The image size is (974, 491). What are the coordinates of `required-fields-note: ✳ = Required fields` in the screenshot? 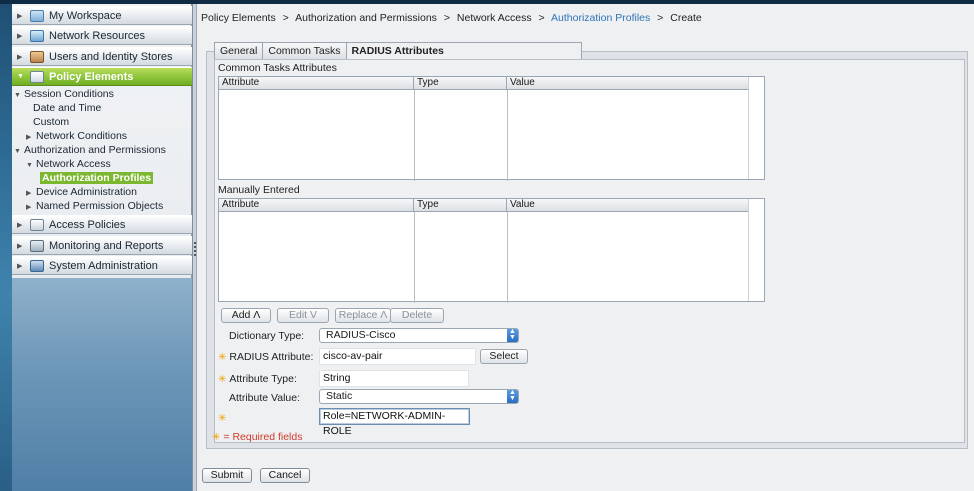 It's located at (257, 437).